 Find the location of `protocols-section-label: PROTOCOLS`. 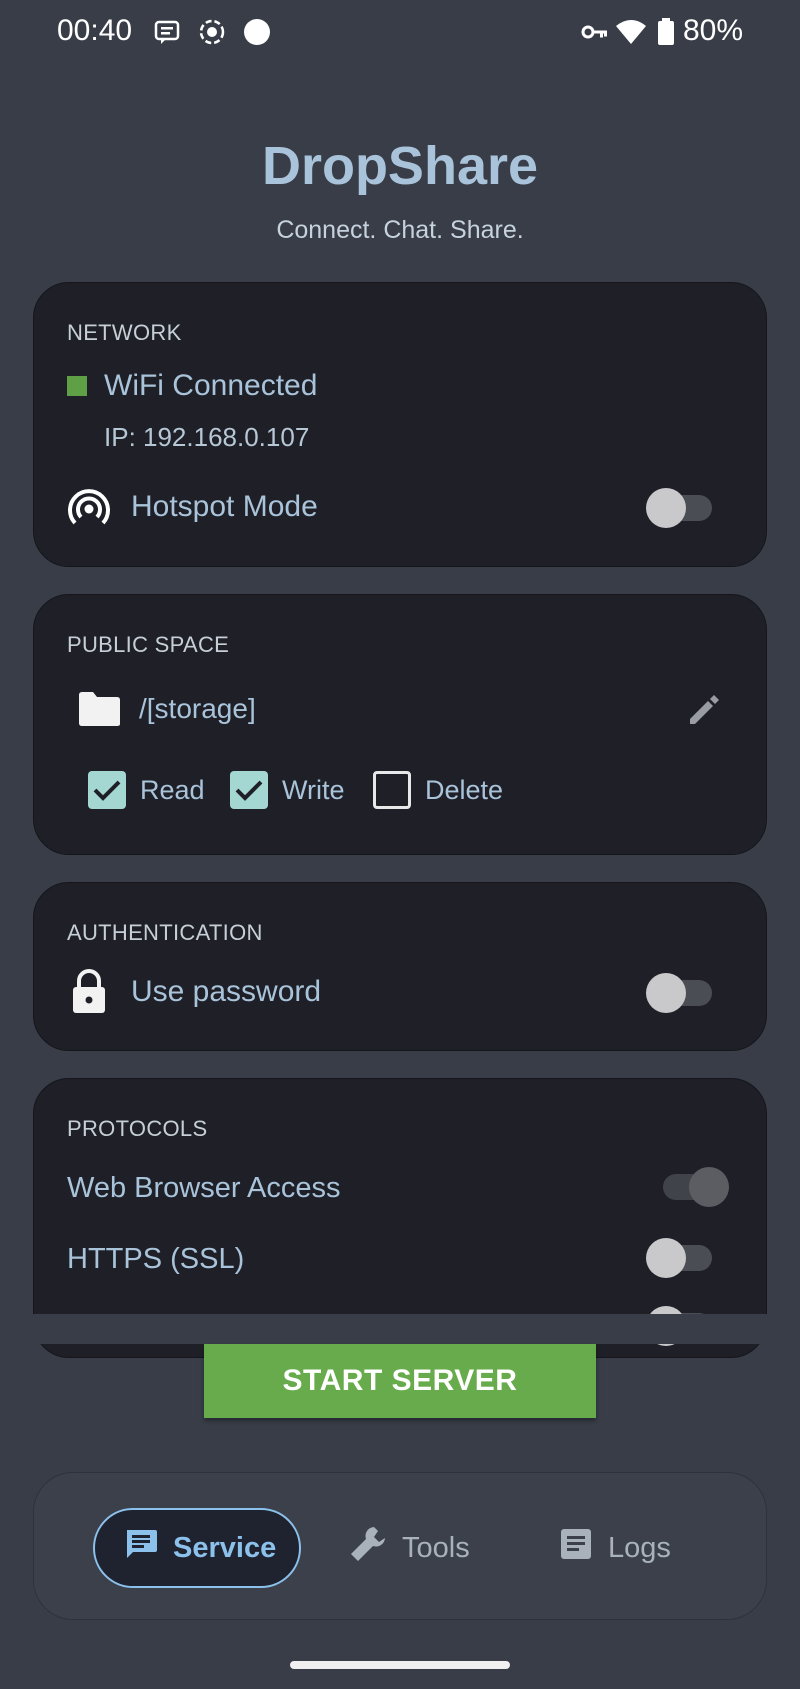

protocols-section-label: PROTOCOLS is located at coordinates (137, 1128).